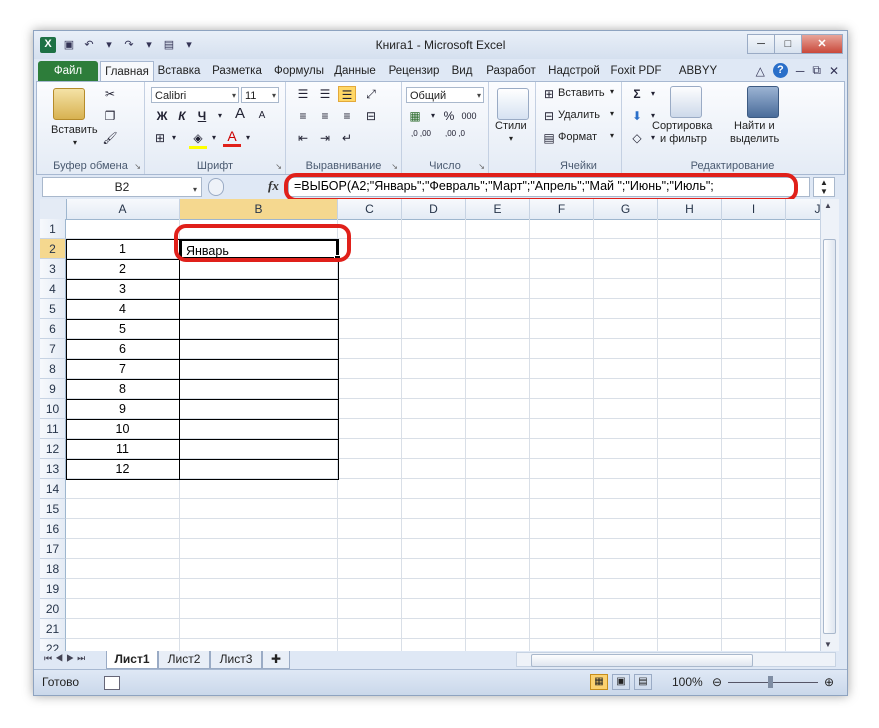  I want to click on row-header: 13, so click(53, 469).